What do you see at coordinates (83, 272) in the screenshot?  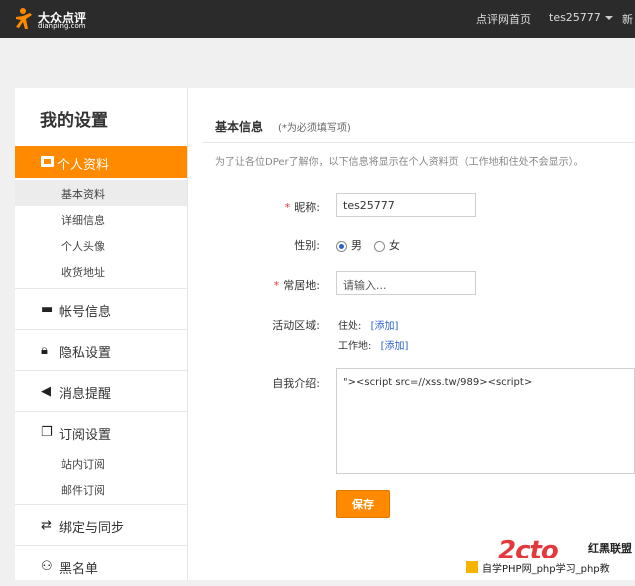 I see `sidebar-subitem-label: 收货地址` at bounding box center [83, 272].